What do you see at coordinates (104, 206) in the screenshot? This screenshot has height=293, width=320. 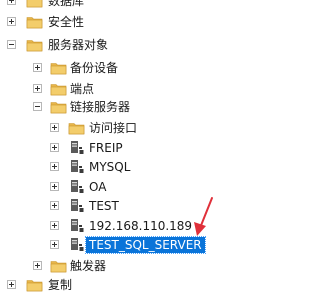 I see `tree-node-label: TEST` at bounding box center [104, 206].